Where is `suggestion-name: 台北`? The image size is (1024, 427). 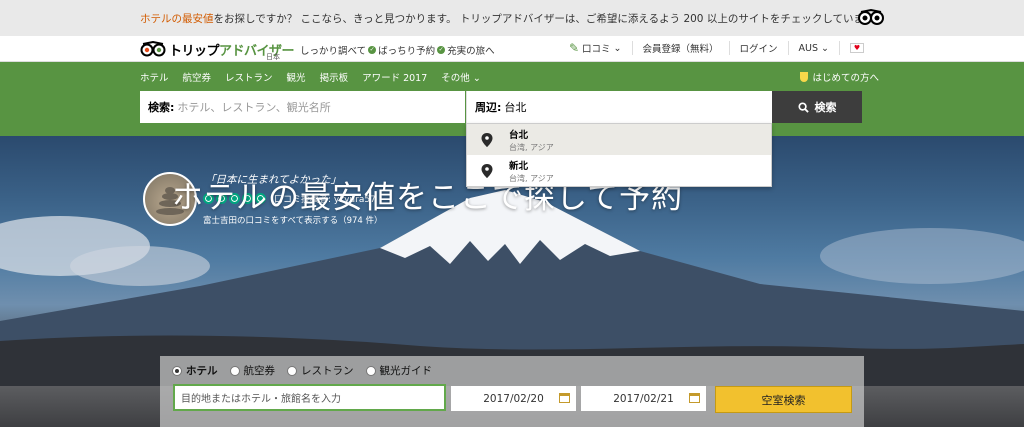
suggestion-name: 台北 is located at coordinates (519, 135).